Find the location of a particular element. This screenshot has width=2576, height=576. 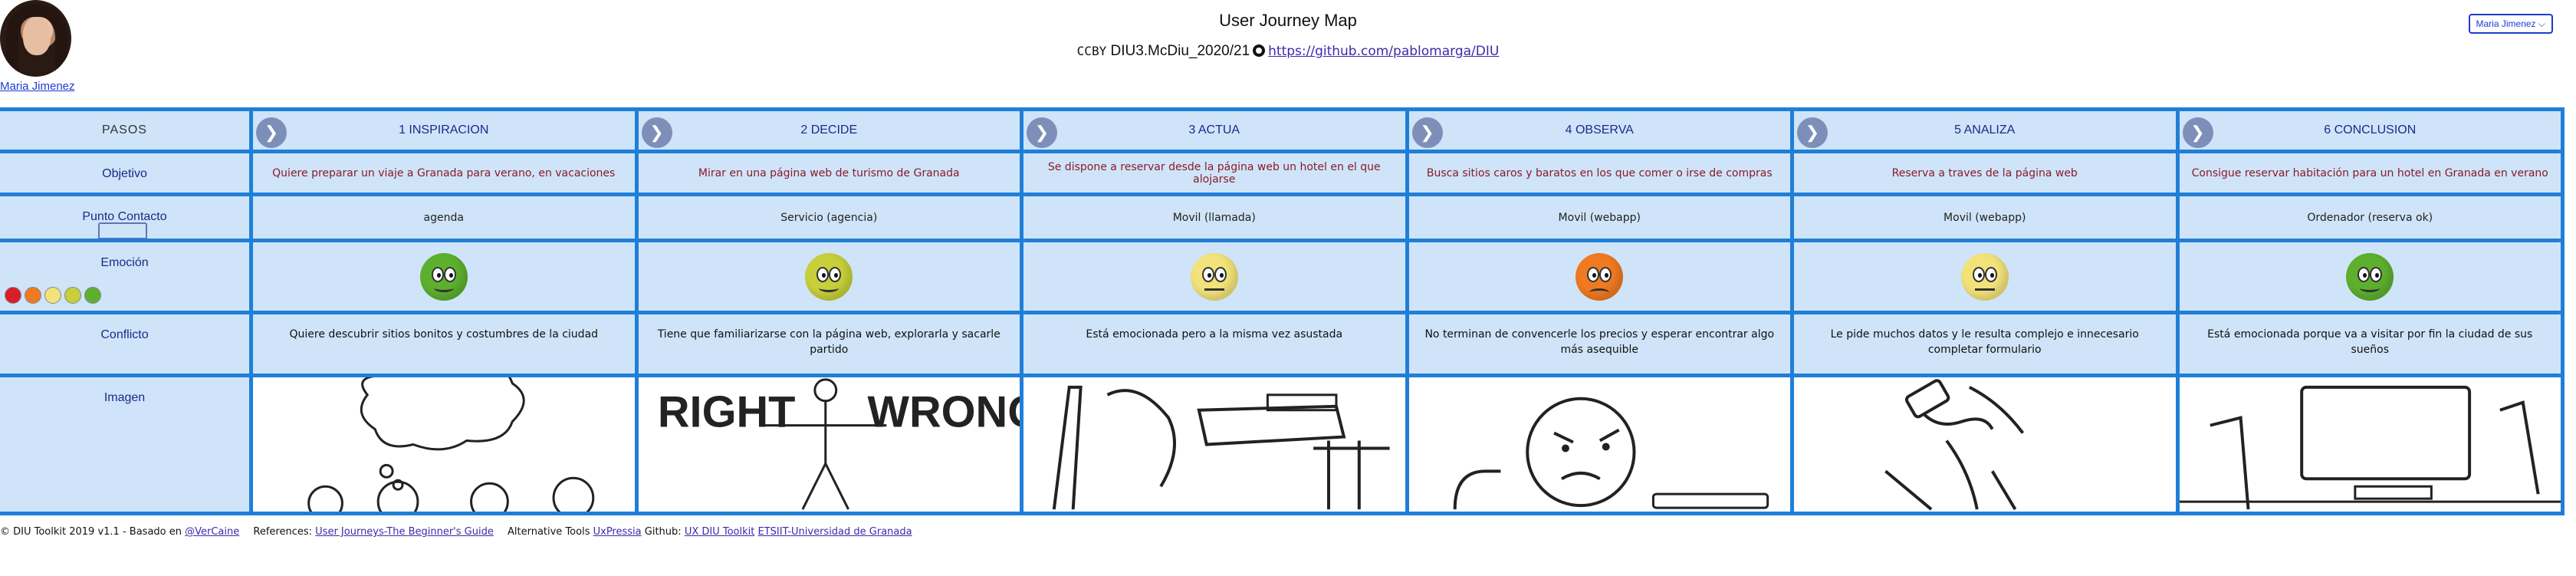

step-title: 6 CONCLUSION is located at coordinates (2370, 130).